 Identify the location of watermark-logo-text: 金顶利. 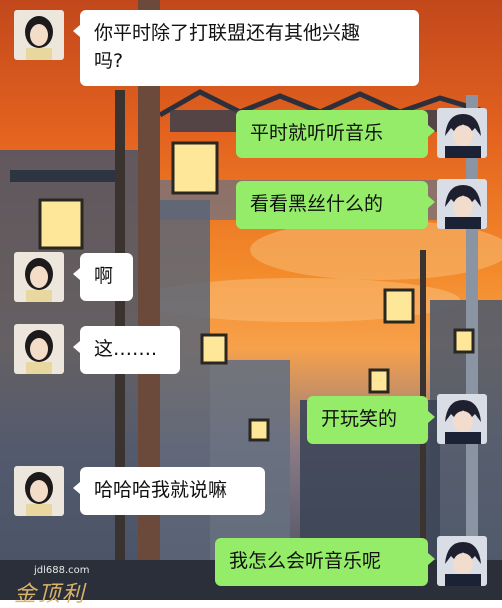
(50, 594).